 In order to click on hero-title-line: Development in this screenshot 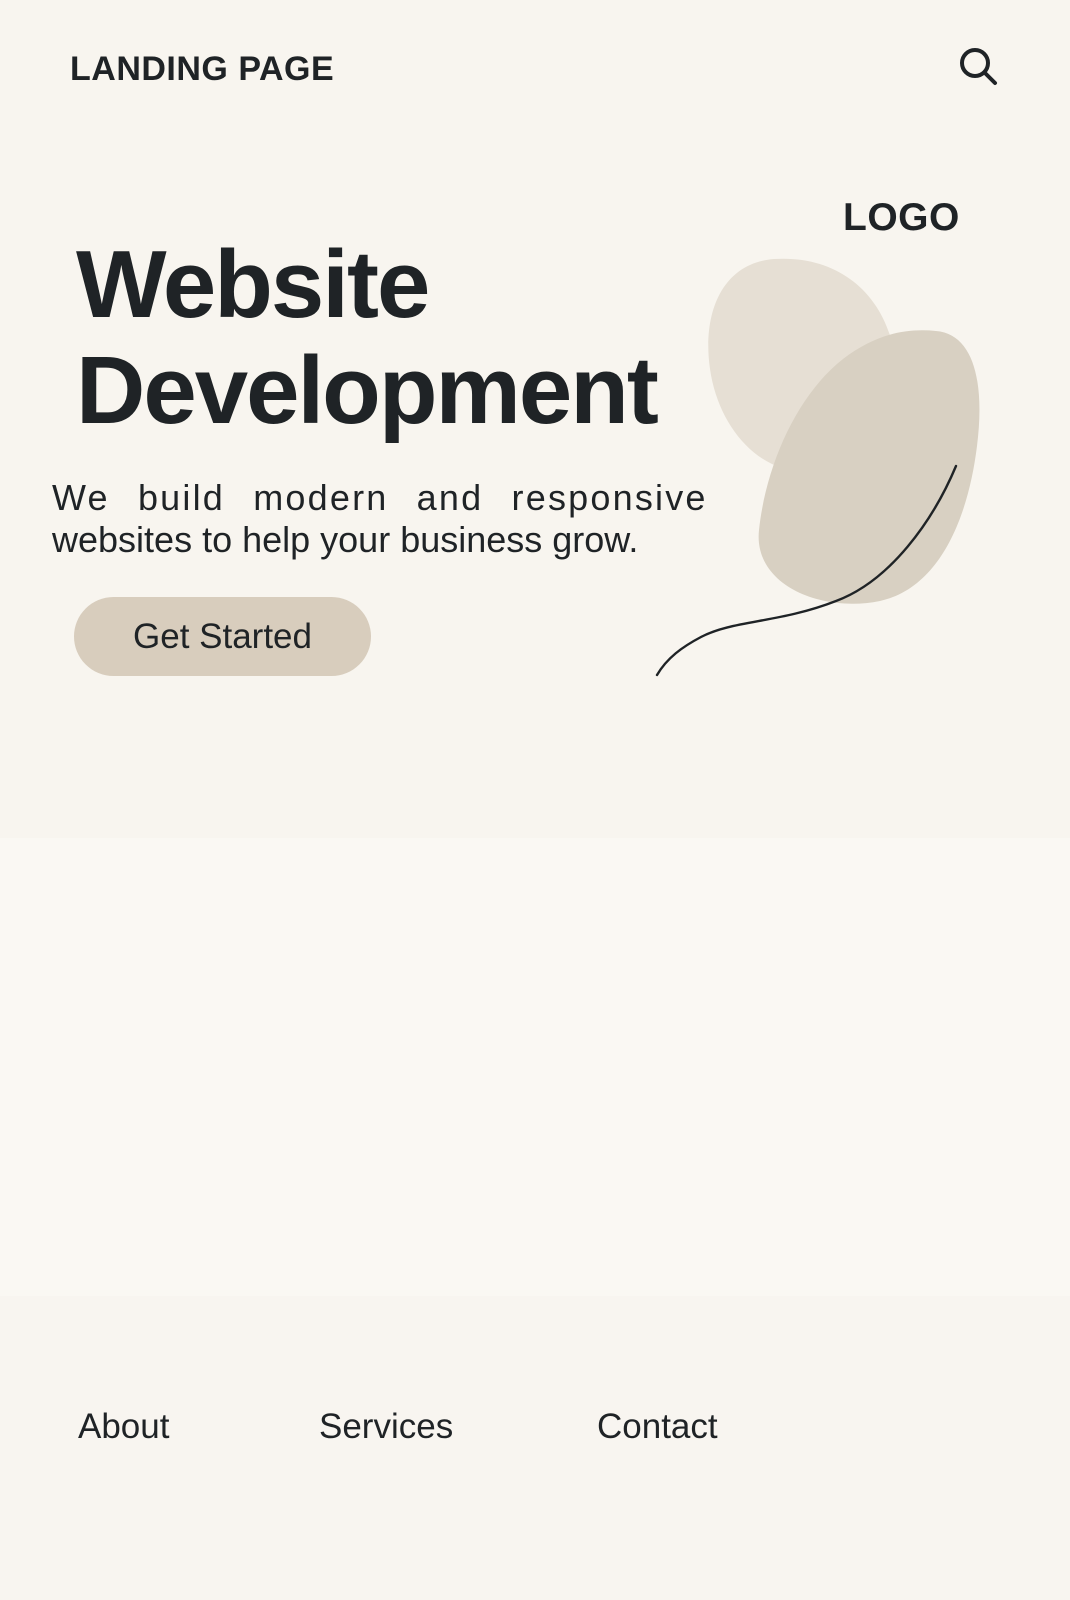, I will do `click(367, 390)`.